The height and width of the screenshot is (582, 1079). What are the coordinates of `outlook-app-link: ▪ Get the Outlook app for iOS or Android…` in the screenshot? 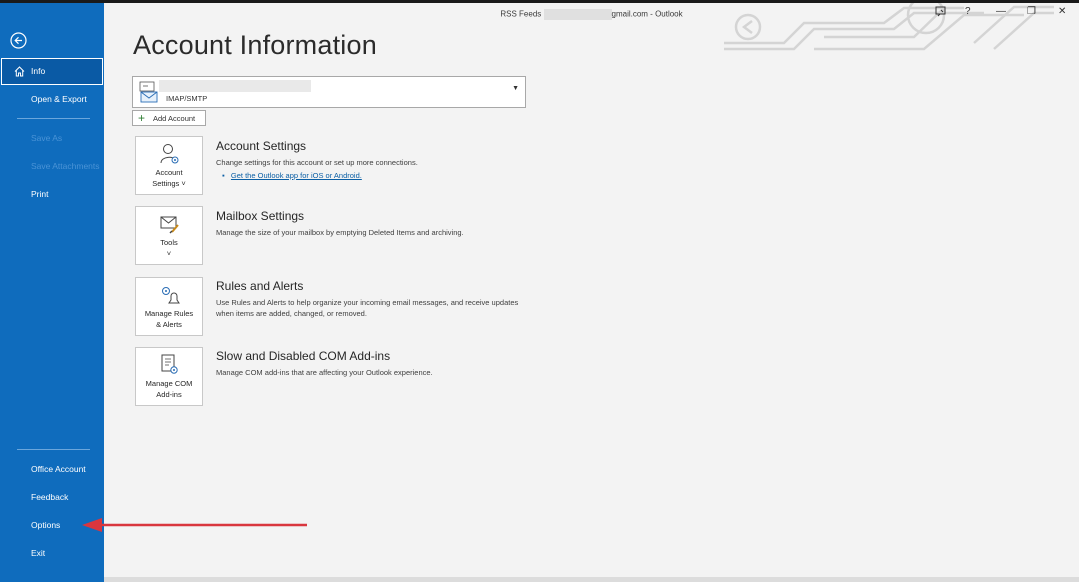 It's located at (376, 175).